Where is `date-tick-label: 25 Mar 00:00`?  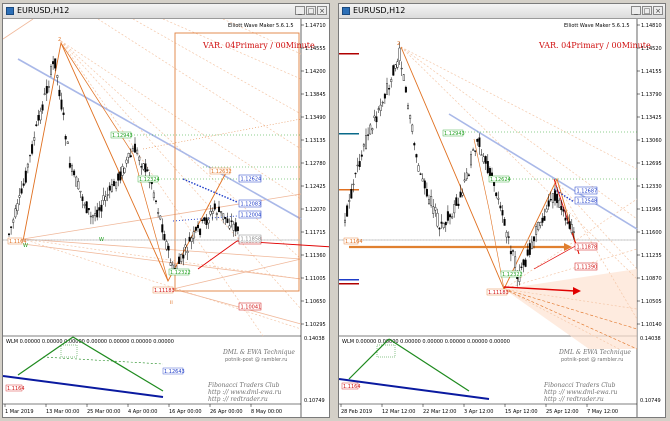 date-tick-label: 25 Mar 00:00 is located at coordinates (103, 412).